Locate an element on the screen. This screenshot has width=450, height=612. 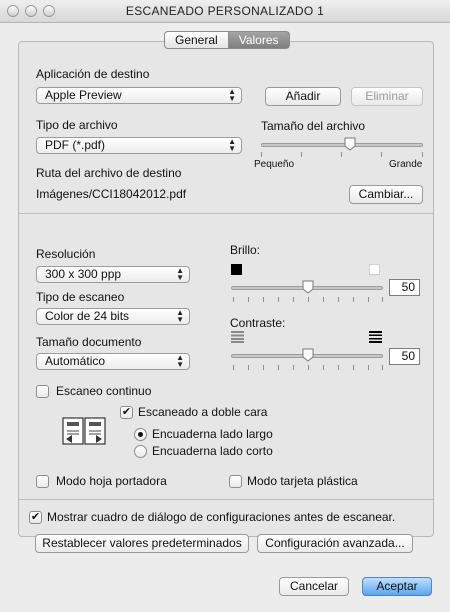
cancel-button: Cancelar is located at coordinates (314, 586).